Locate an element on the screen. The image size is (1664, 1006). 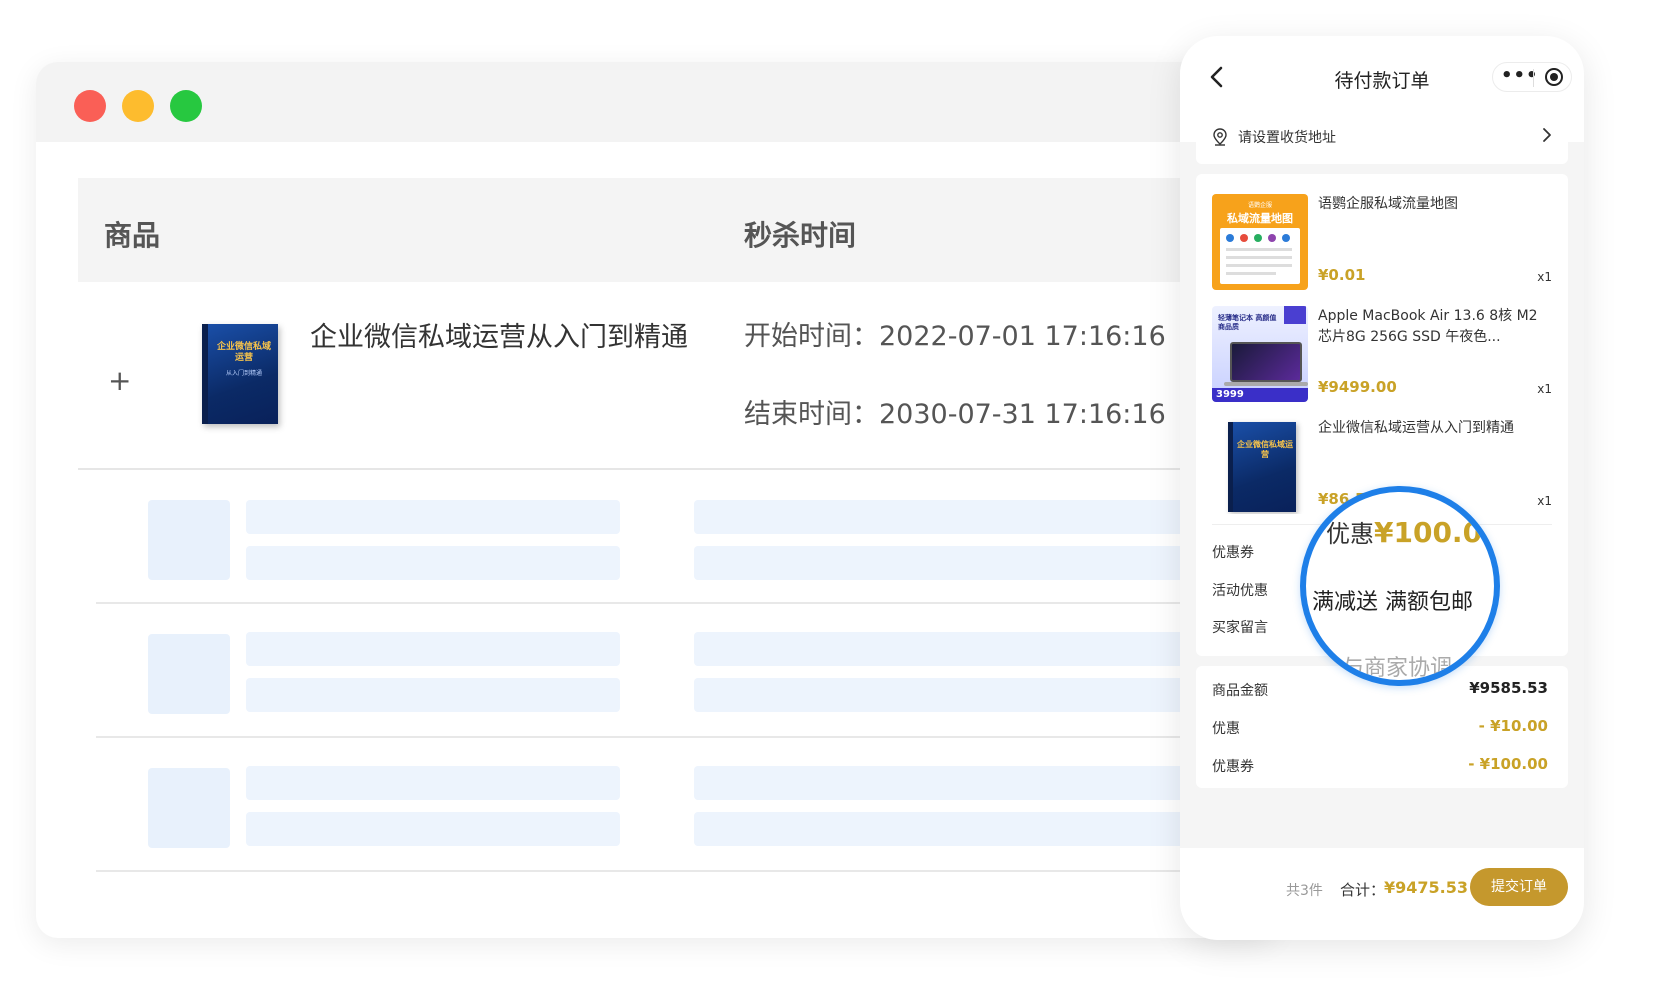
magnified-activity: 满减送 满额包邮 is located at coordinates (1392, 602).